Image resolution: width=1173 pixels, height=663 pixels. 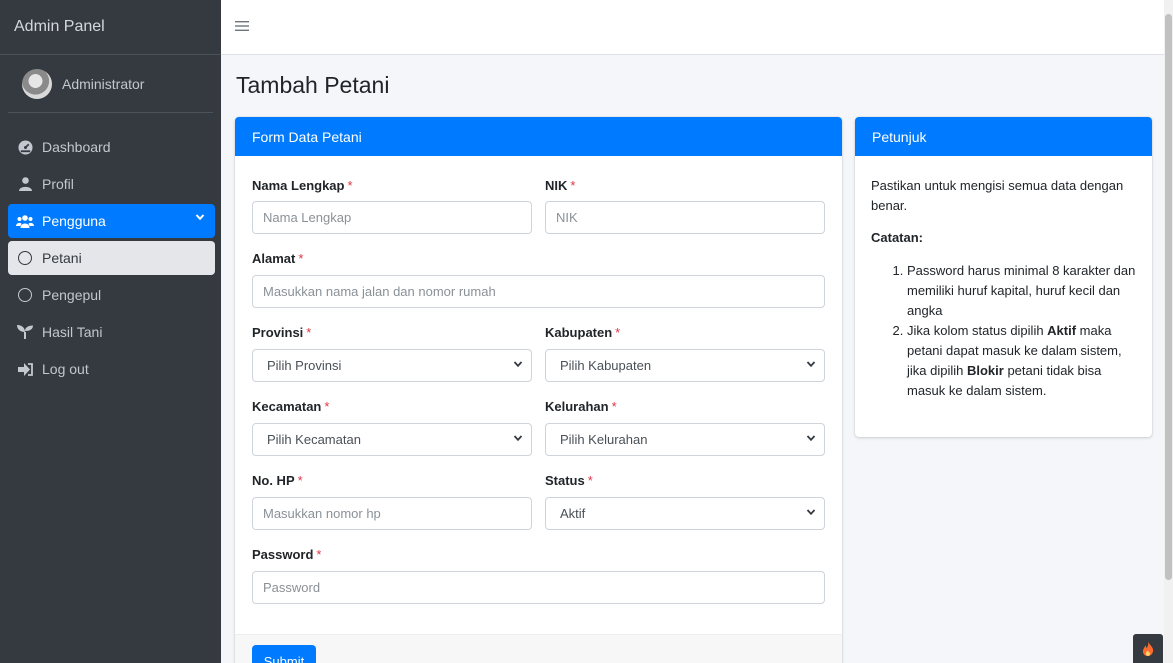 I want to click on submit-button: Submit, so click(x=284, y=654).